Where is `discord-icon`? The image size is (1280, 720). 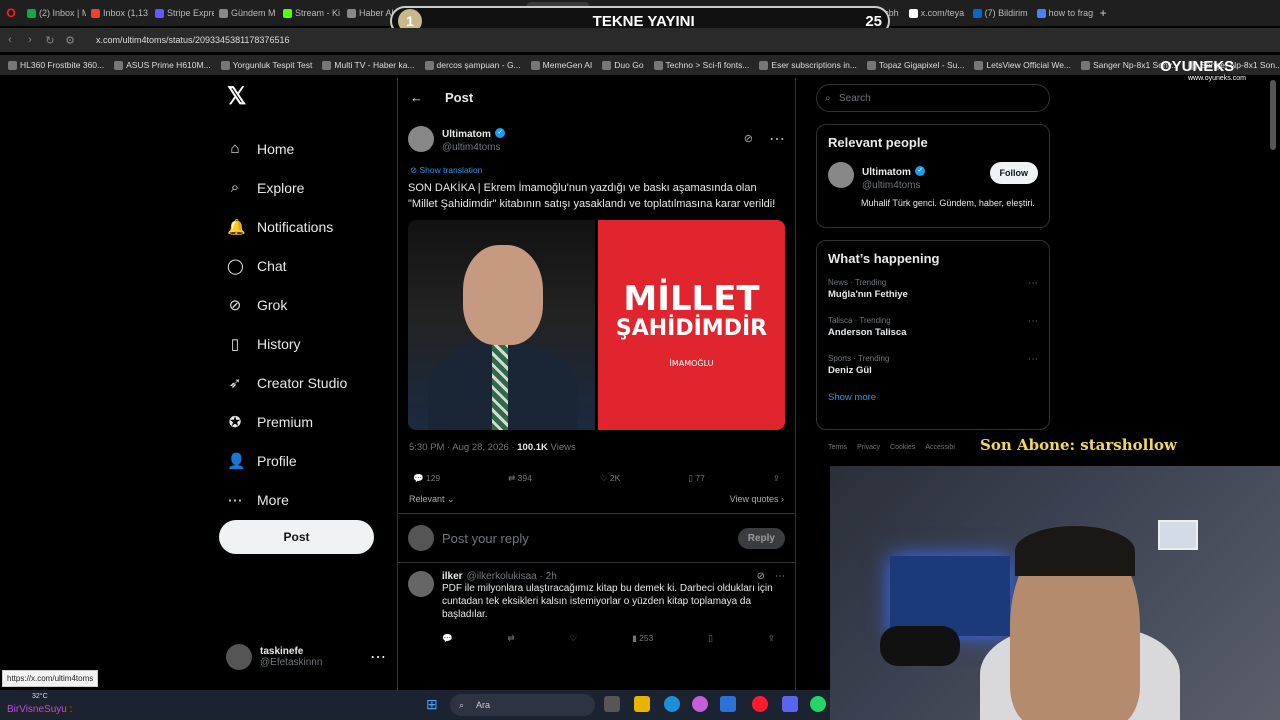 discord-icon is located at coordinates (790, 704).